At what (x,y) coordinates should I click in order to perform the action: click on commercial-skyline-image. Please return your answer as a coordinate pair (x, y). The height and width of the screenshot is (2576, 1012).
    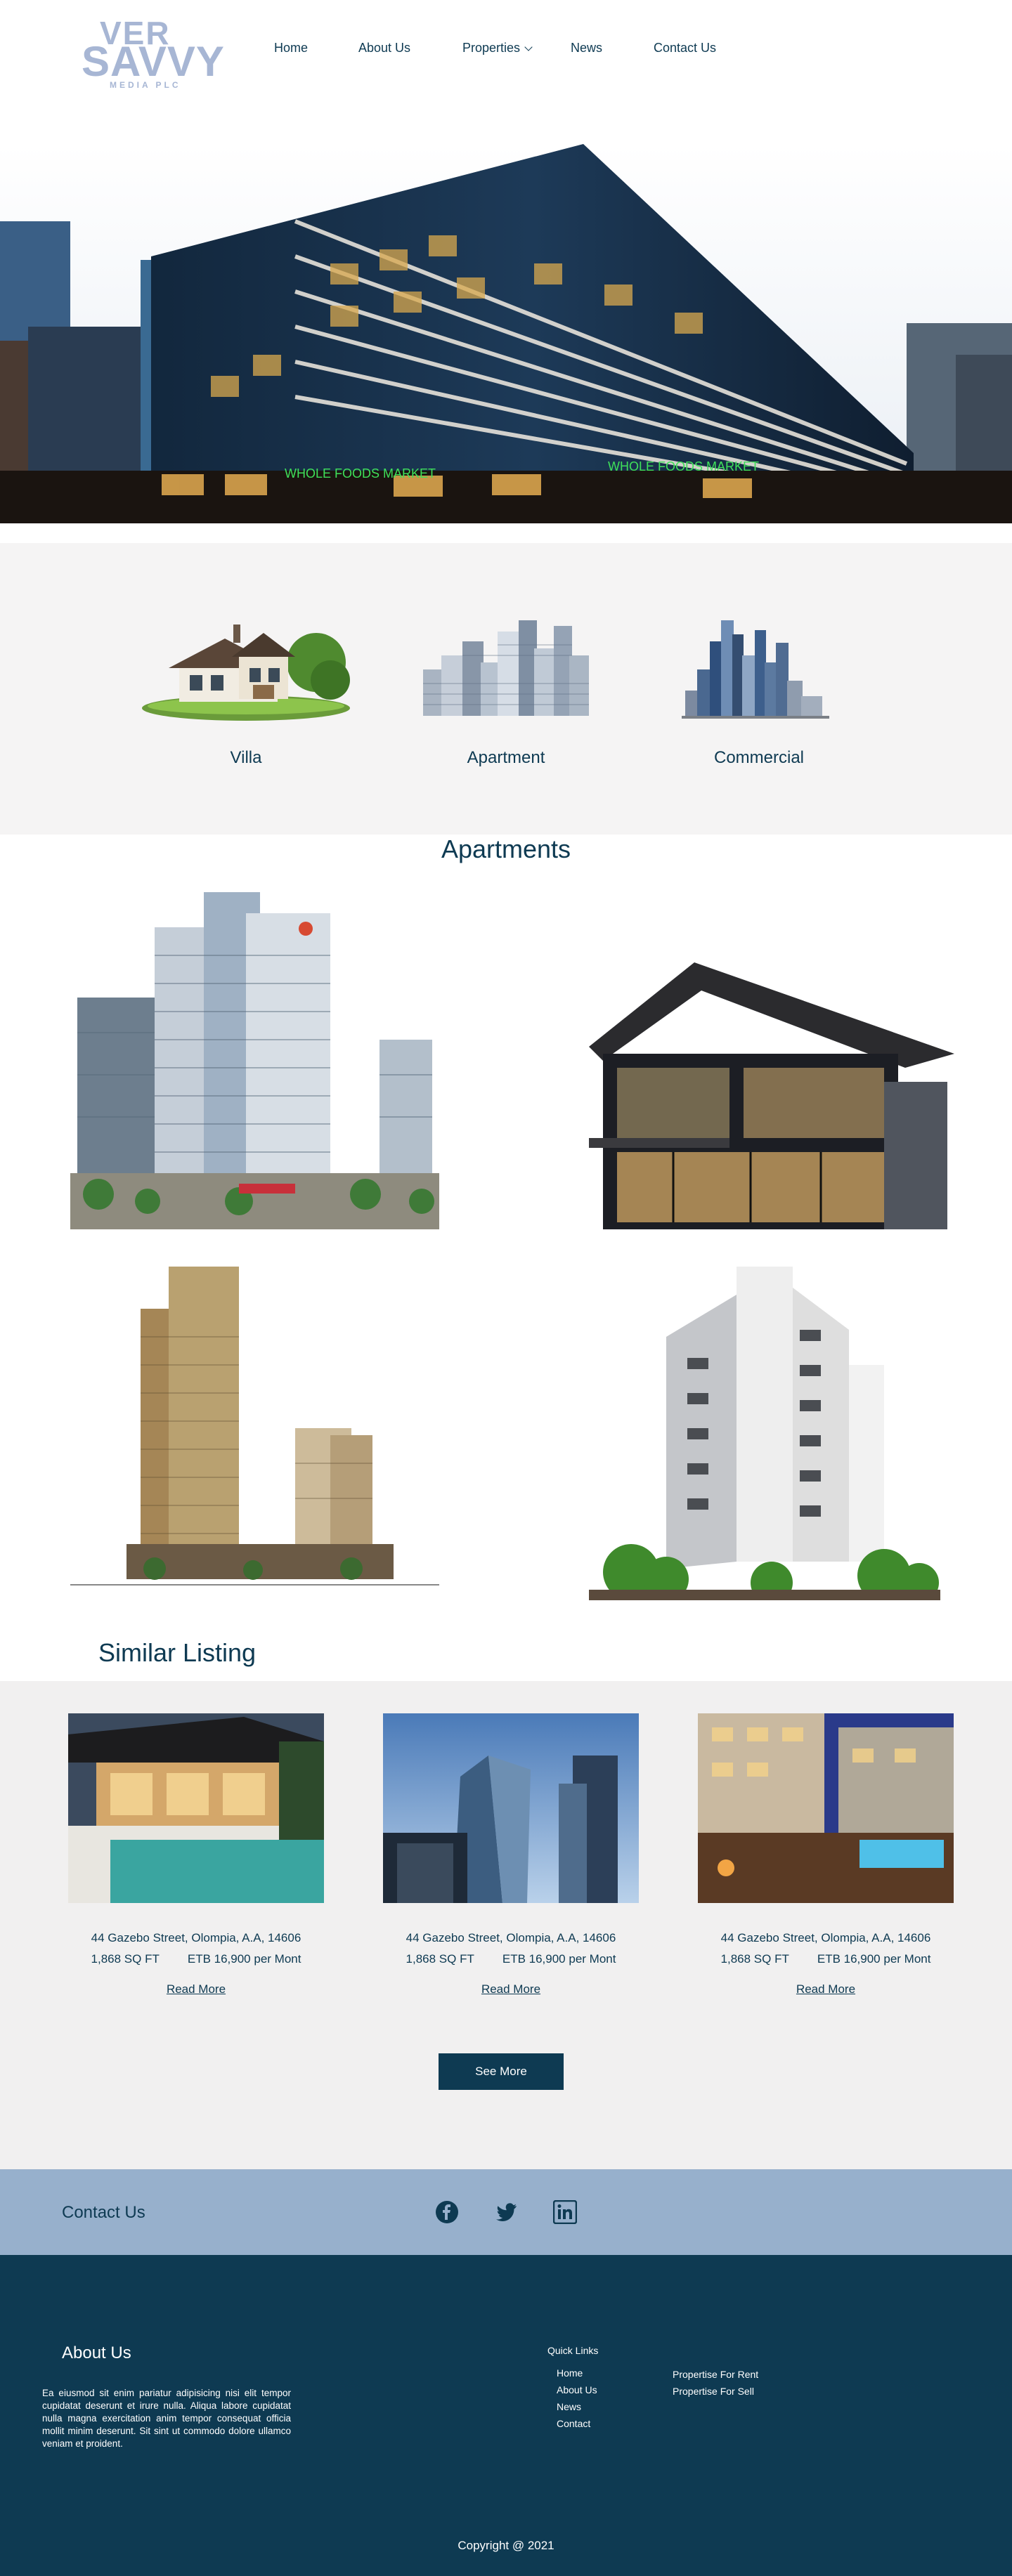
    Looking at the image, I should click on (755, 669).